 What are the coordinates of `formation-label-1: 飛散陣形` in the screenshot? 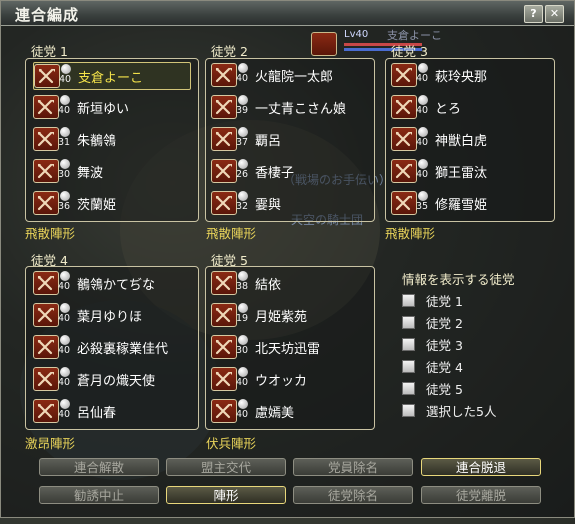 It's located at (50, 232).